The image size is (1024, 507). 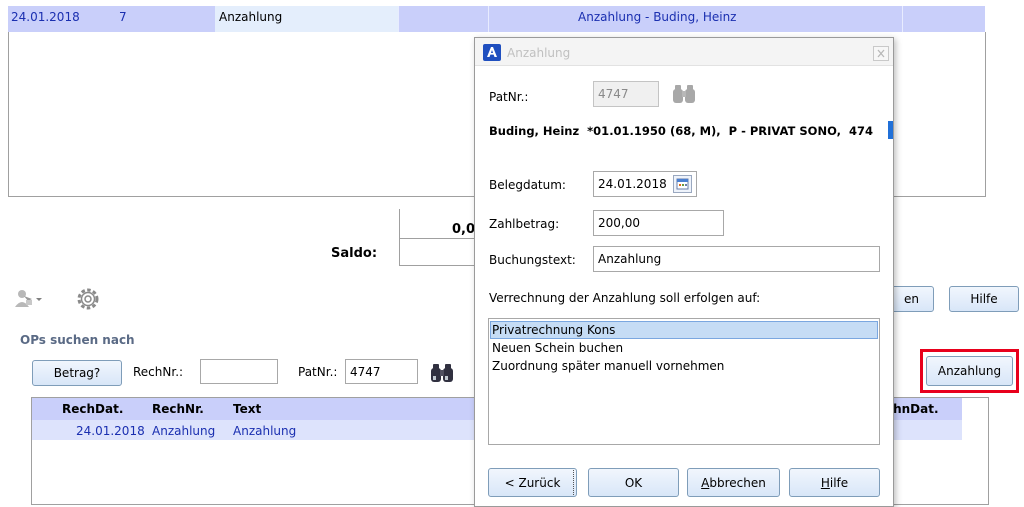 I want to click on rechnr-label: RechNr.:, so click(x=158, y=372).